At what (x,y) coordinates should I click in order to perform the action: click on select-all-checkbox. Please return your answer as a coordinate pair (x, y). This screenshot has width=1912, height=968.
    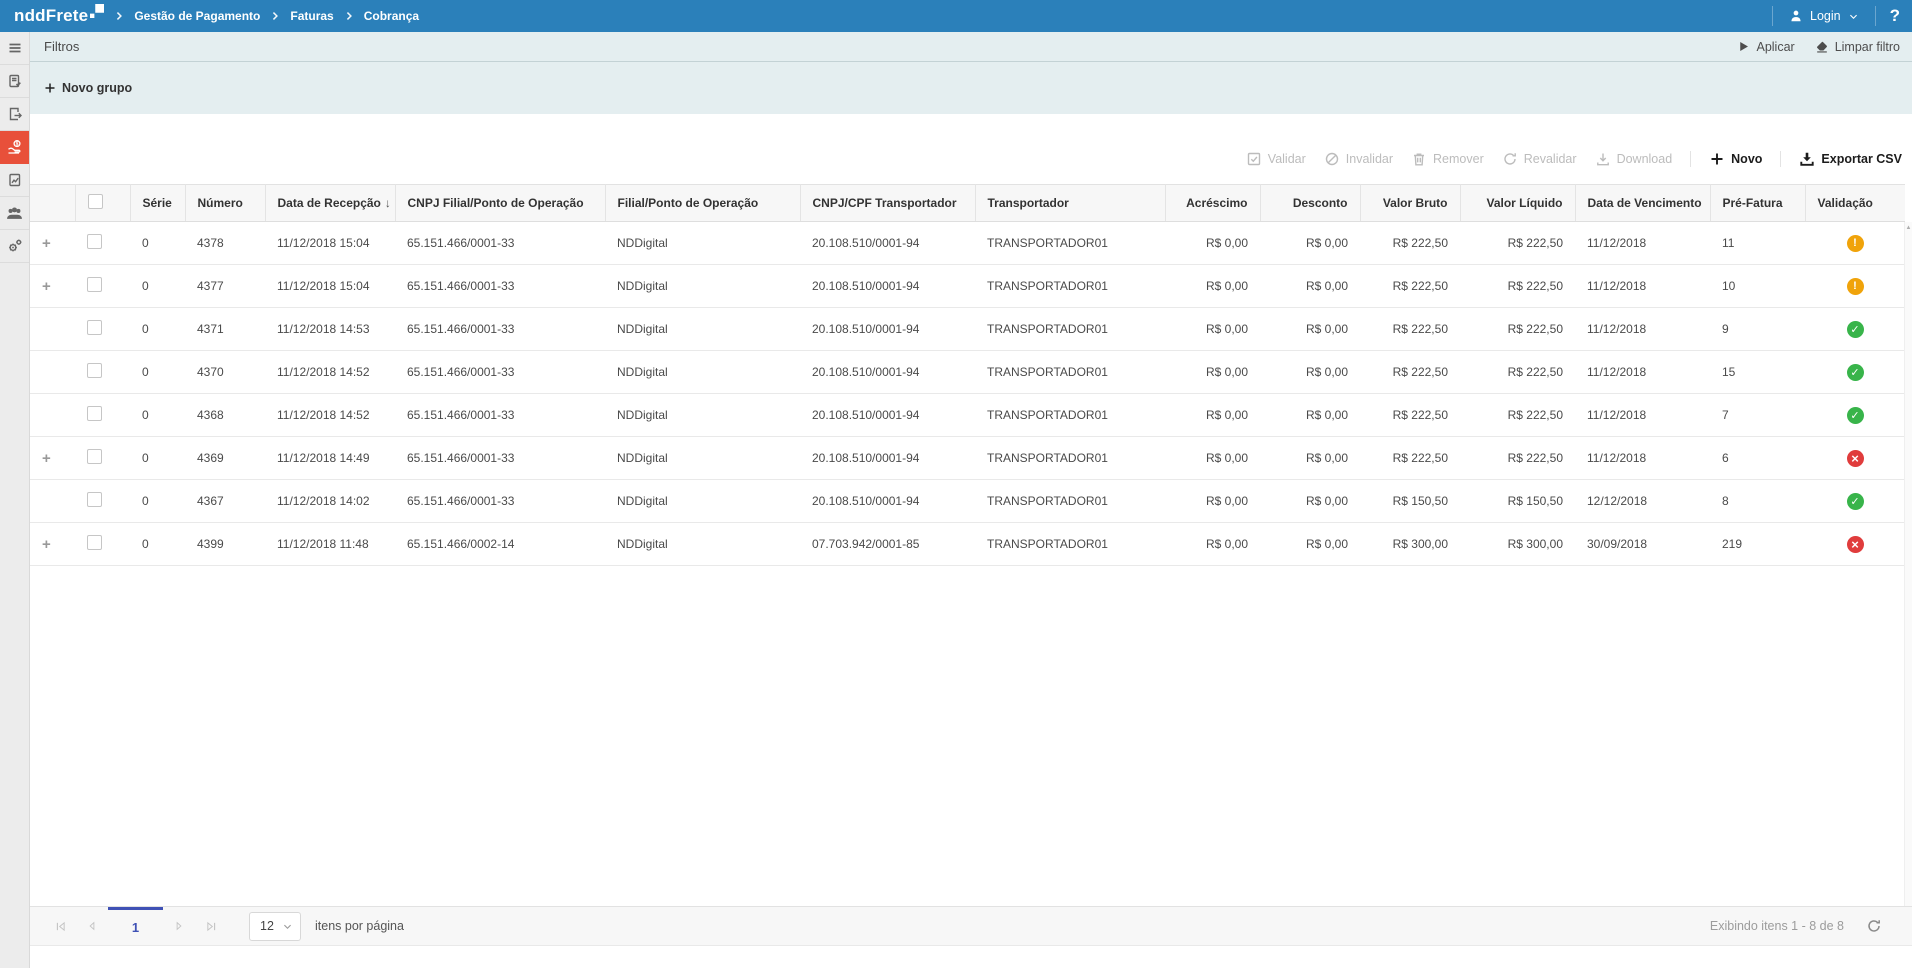
    Looking at the image, I should click on (103, 203).